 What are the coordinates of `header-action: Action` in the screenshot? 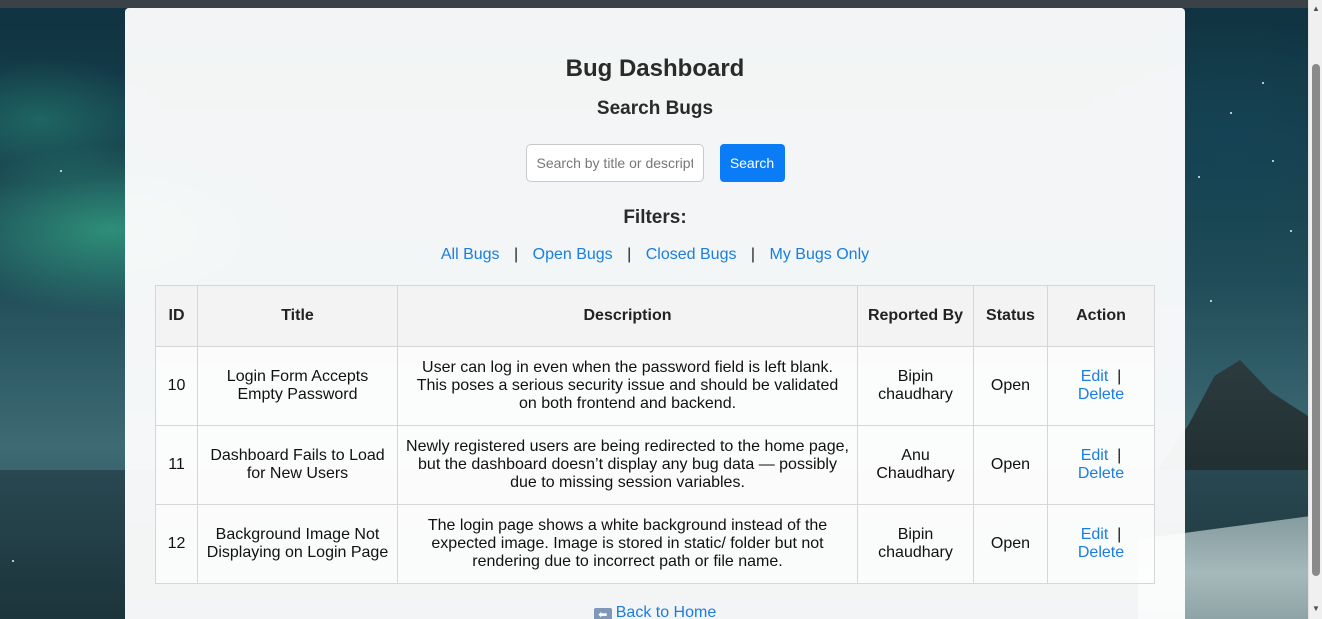 It's located at (1101, 316).